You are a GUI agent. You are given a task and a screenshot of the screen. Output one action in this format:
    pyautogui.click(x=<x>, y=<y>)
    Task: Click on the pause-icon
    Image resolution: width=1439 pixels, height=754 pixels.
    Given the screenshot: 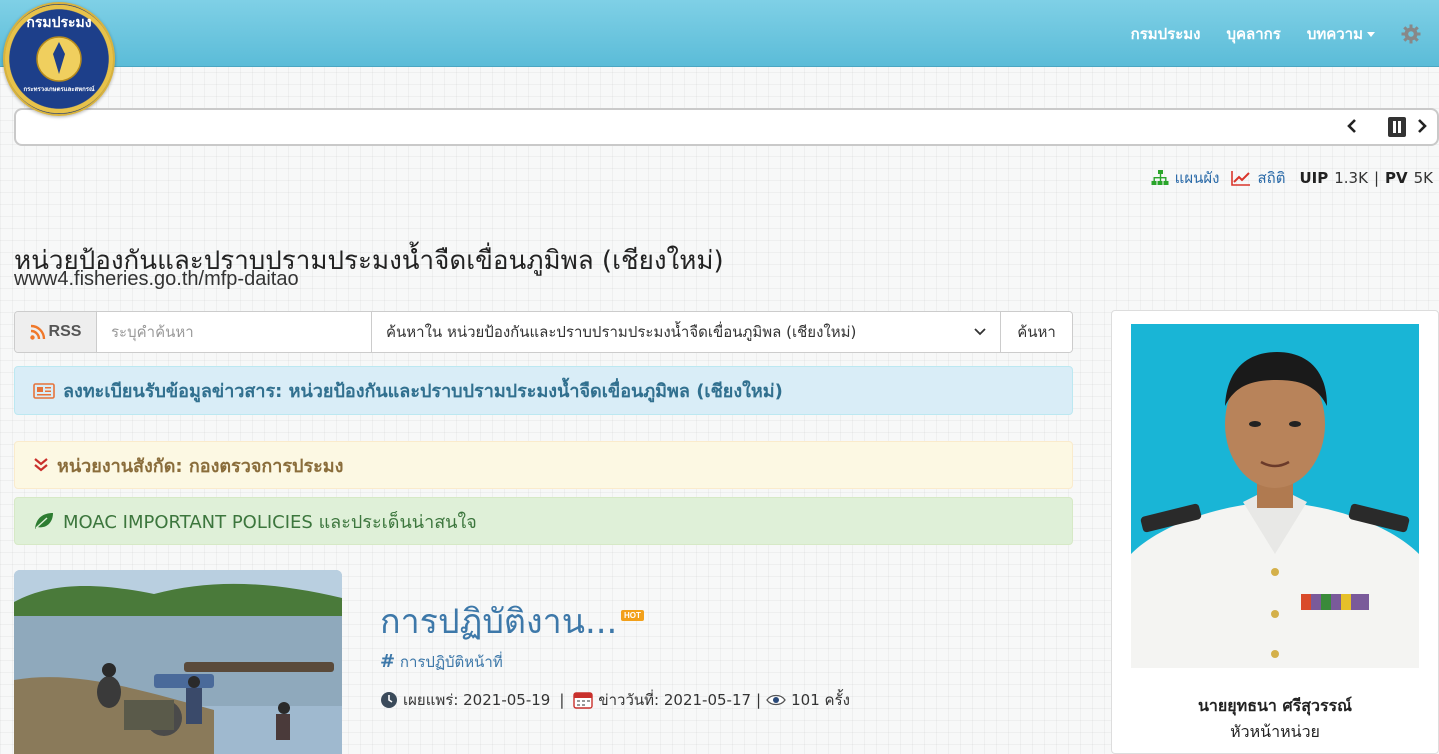 What is the action you would take?
    pyautogui.click(x=1397, y=127)
    